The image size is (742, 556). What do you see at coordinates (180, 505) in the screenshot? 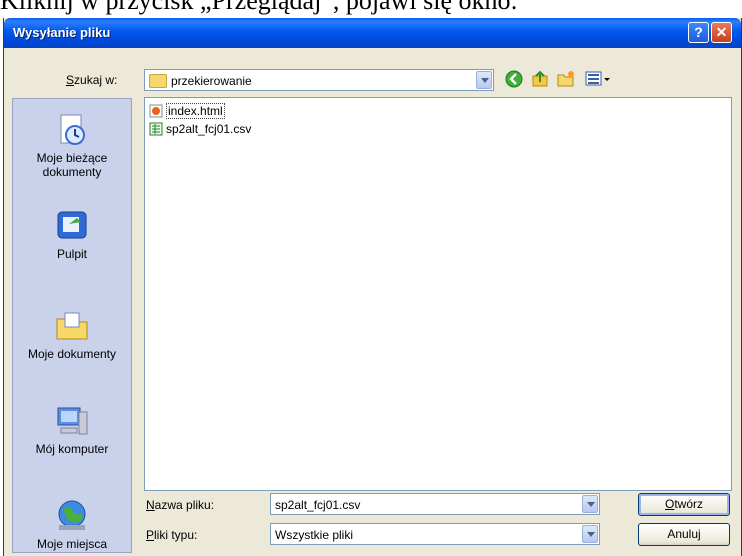
I see `file-name-label: Nazwa pliku:` at bounding box center [180, 505].